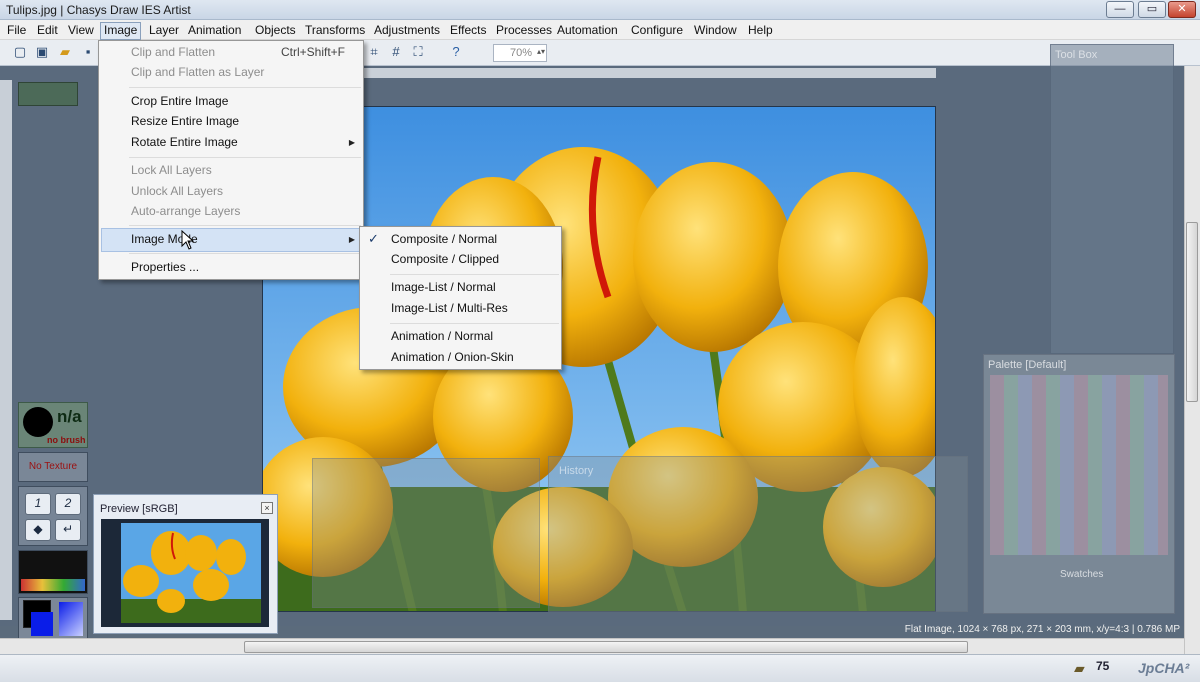  What do you see at coordinates (38, 504) in the screenshot?
I see `view-1-button: 1` at bounding box center [38, 504].